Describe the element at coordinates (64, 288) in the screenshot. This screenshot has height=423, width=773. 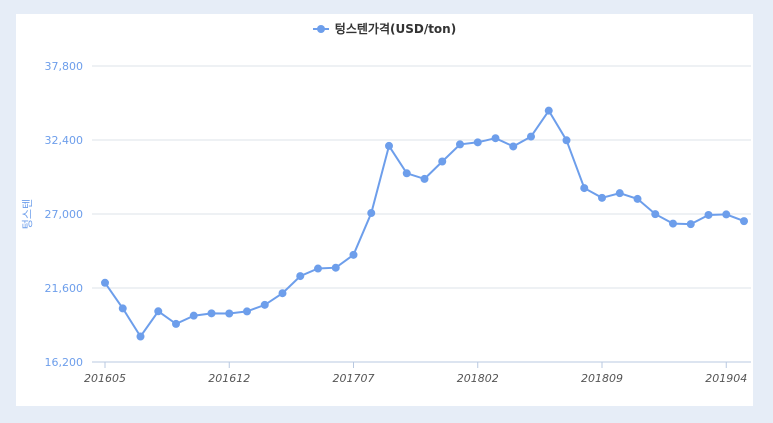
I see `y-tick-label: 21,600` at that location.